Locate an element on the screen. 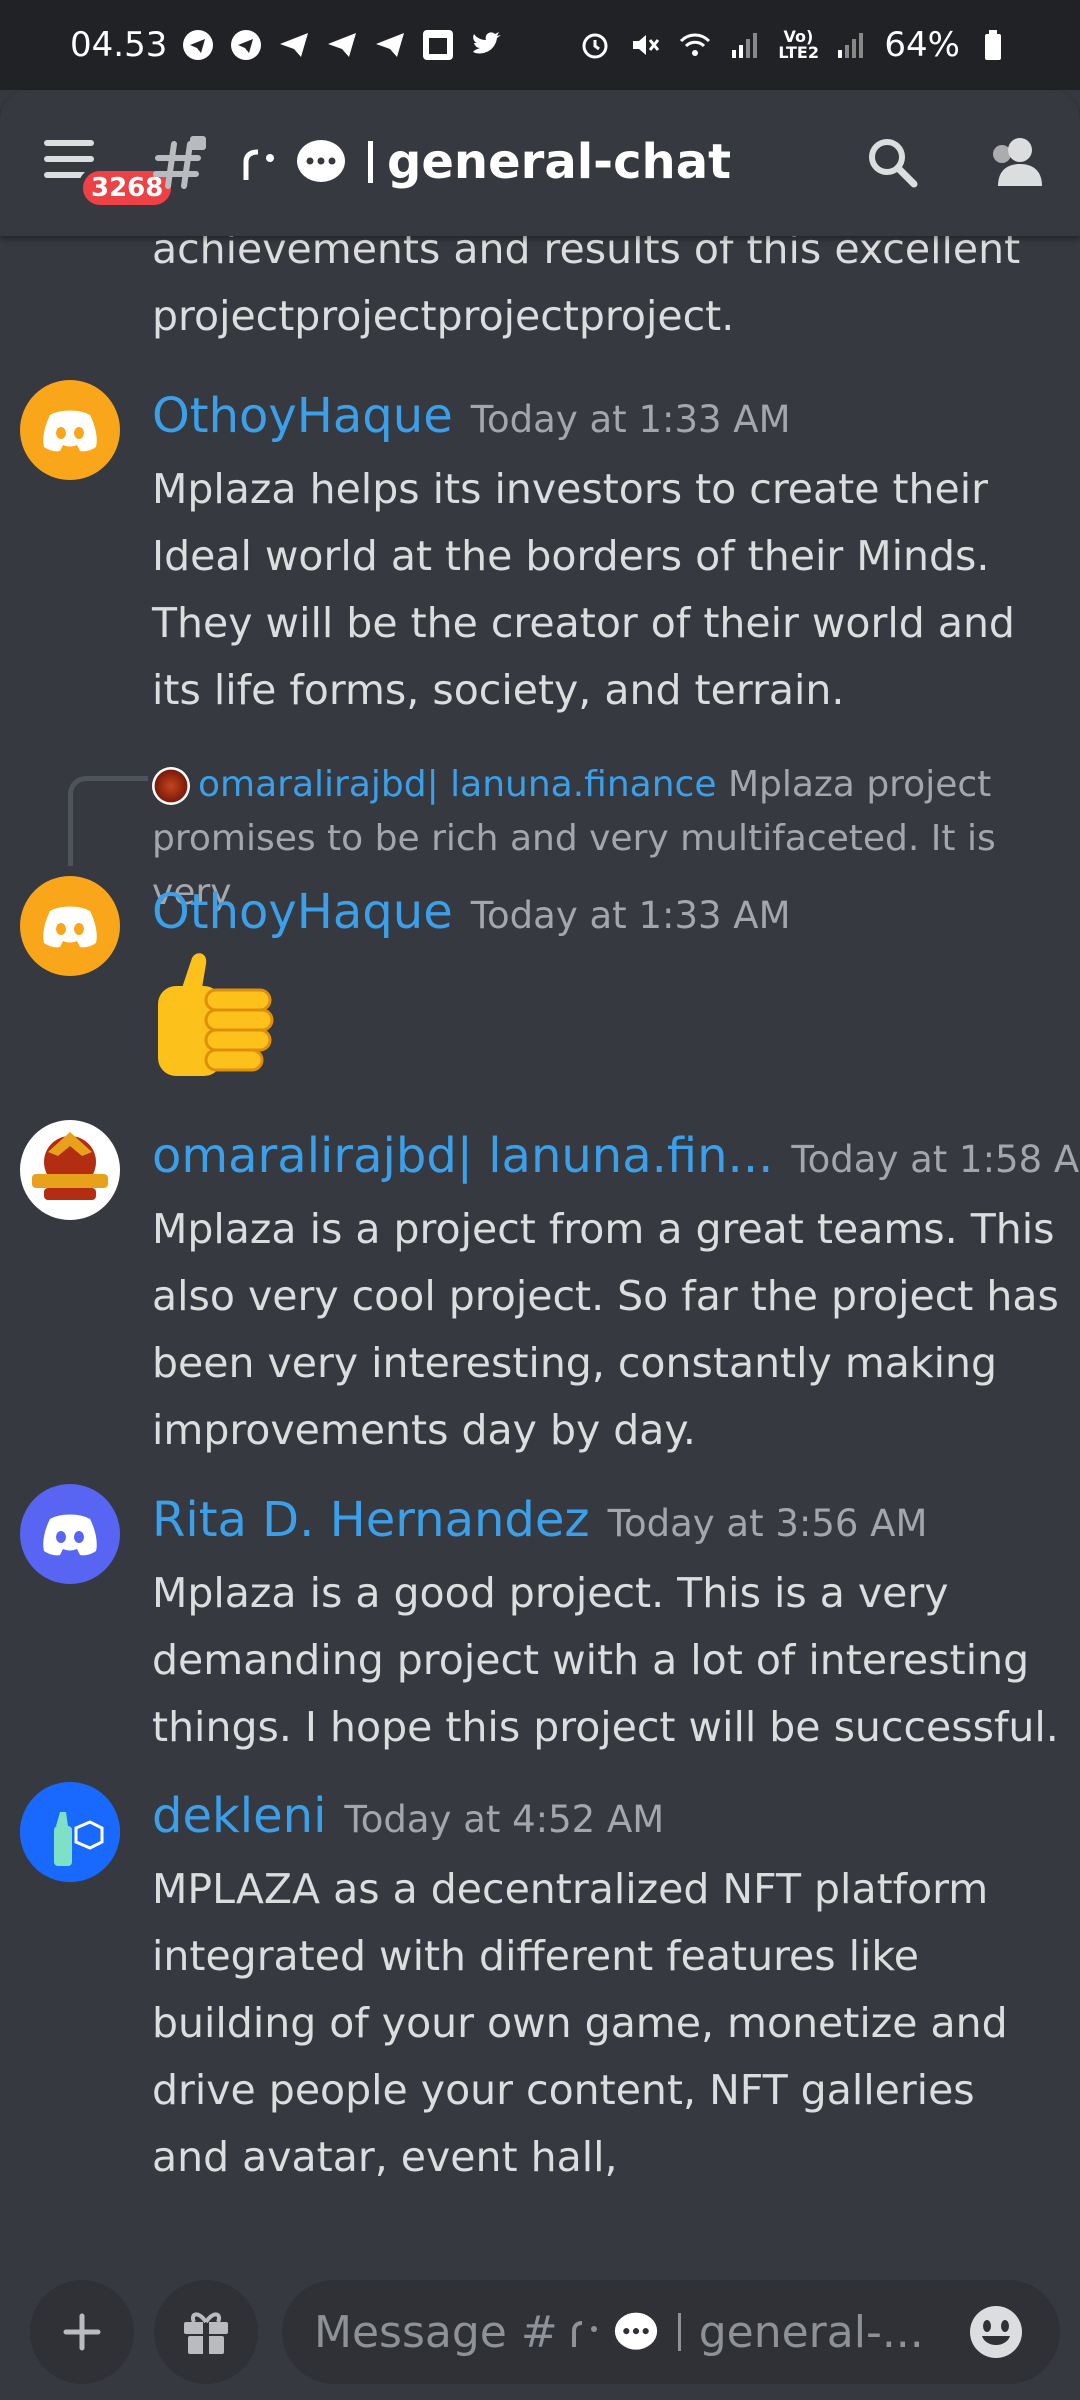 The height and width of the screenshot is (2400, 1080). mute-icon is located at coordinates (645, 45).